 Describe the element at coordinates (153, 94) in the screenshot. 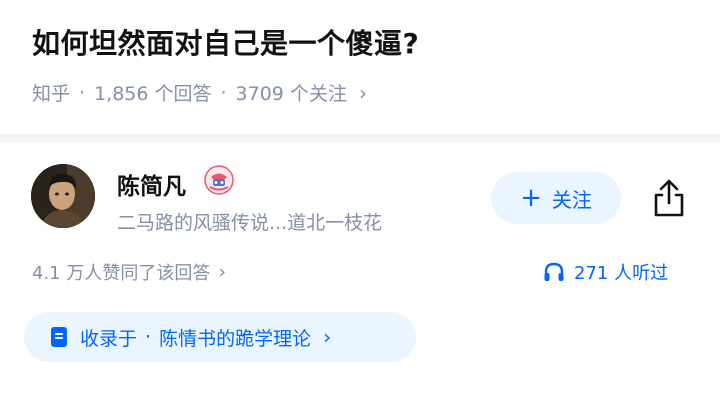

I see `answers-count: 1,856 个回答` at that location.